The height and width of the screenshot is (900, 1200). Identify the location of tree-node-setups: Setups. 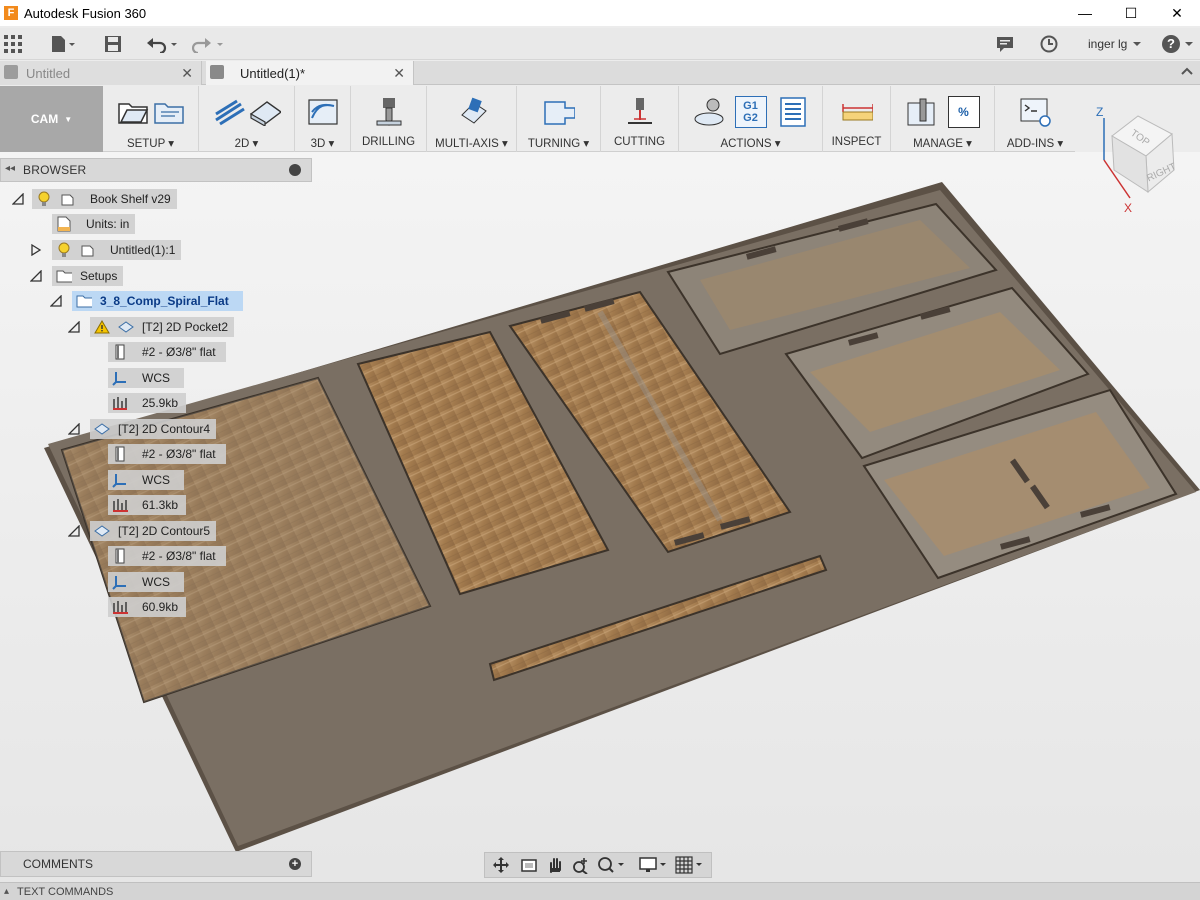
(77, 276).